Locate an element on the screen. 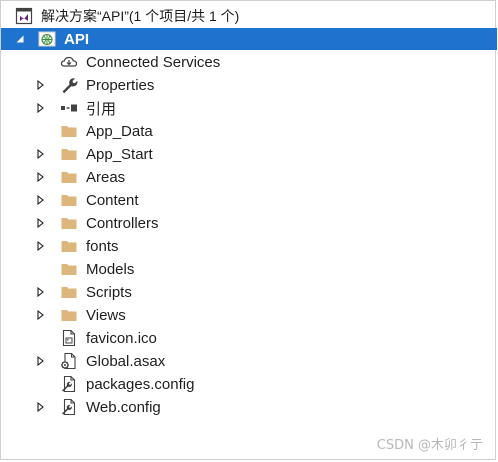 This screenshot has height=462, width=498. tree-item-properties: Properties is located at coordinates (249, 85).